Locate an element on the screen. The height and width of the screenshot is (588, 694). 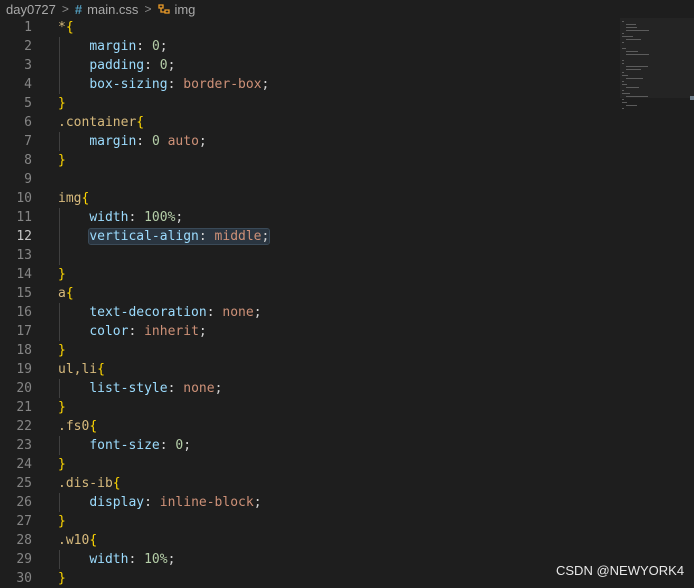
line-number: 17 is located at coordinates (24, 331).